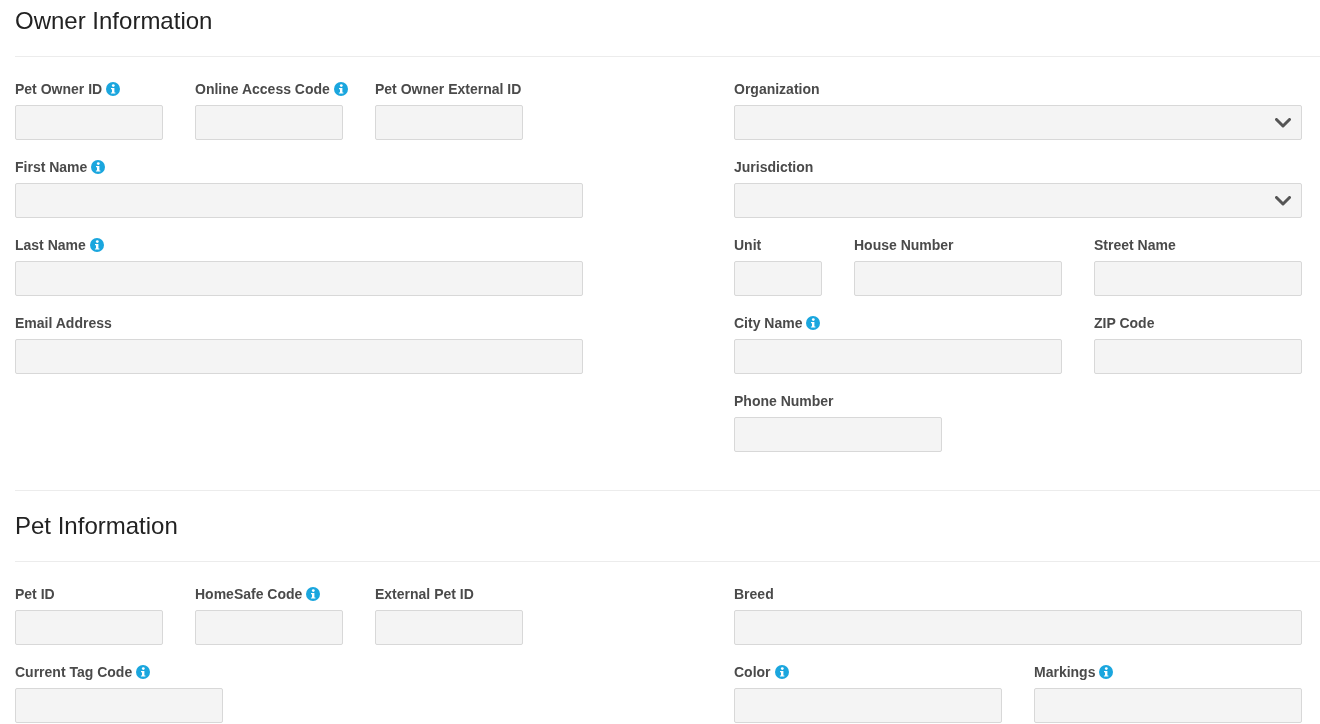 This screenshot has height=724, width=1320. I want to click on field-label: HomeSafe Code, so click(249, 594).